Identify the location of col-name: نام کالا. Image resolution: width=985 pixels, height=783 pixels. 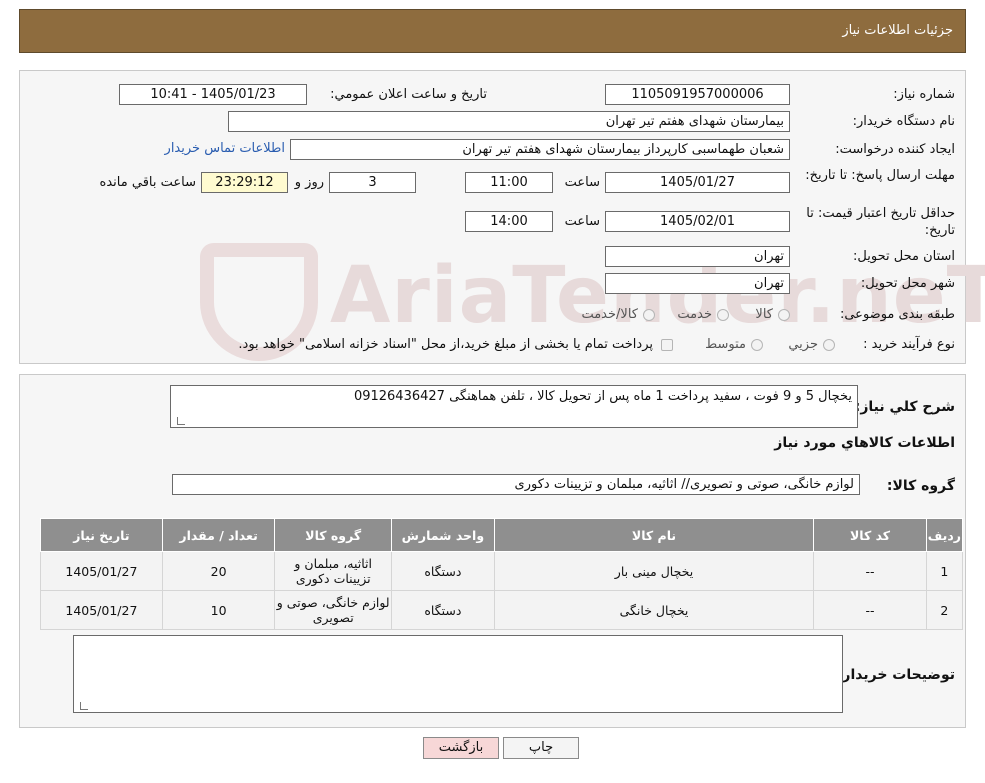
(654, 535).